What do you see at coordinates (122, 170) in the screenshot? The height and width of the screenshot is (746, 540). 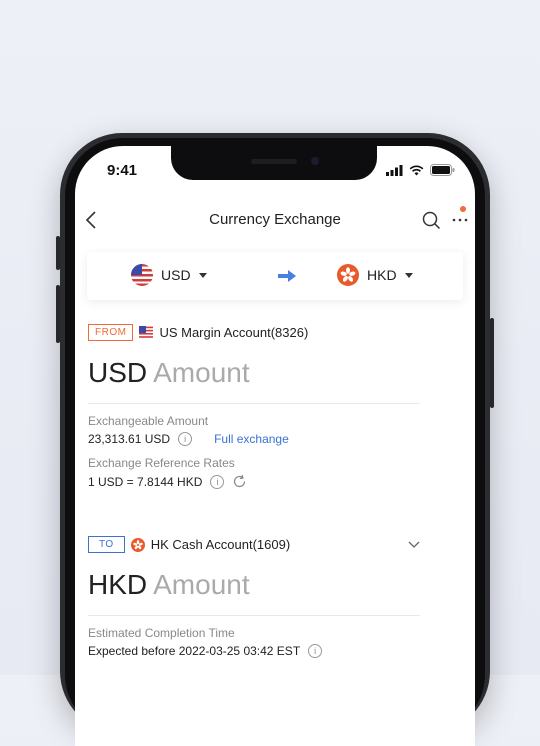 I see `status-time: 9:41` at bounding box center [122, 170].